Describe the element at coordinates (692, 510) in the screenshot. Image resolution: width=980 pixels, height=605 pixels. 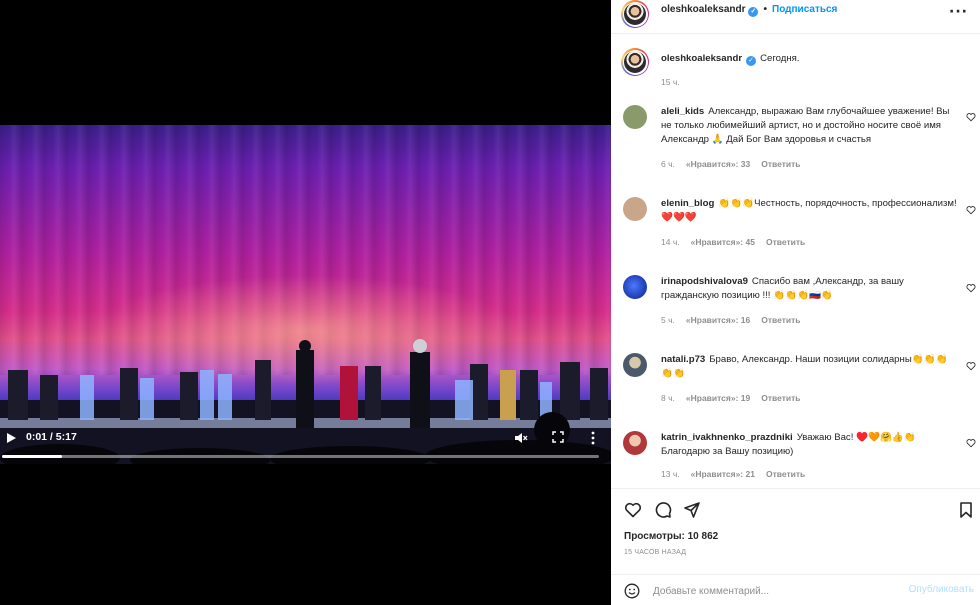
I see `share-icon` at that location.